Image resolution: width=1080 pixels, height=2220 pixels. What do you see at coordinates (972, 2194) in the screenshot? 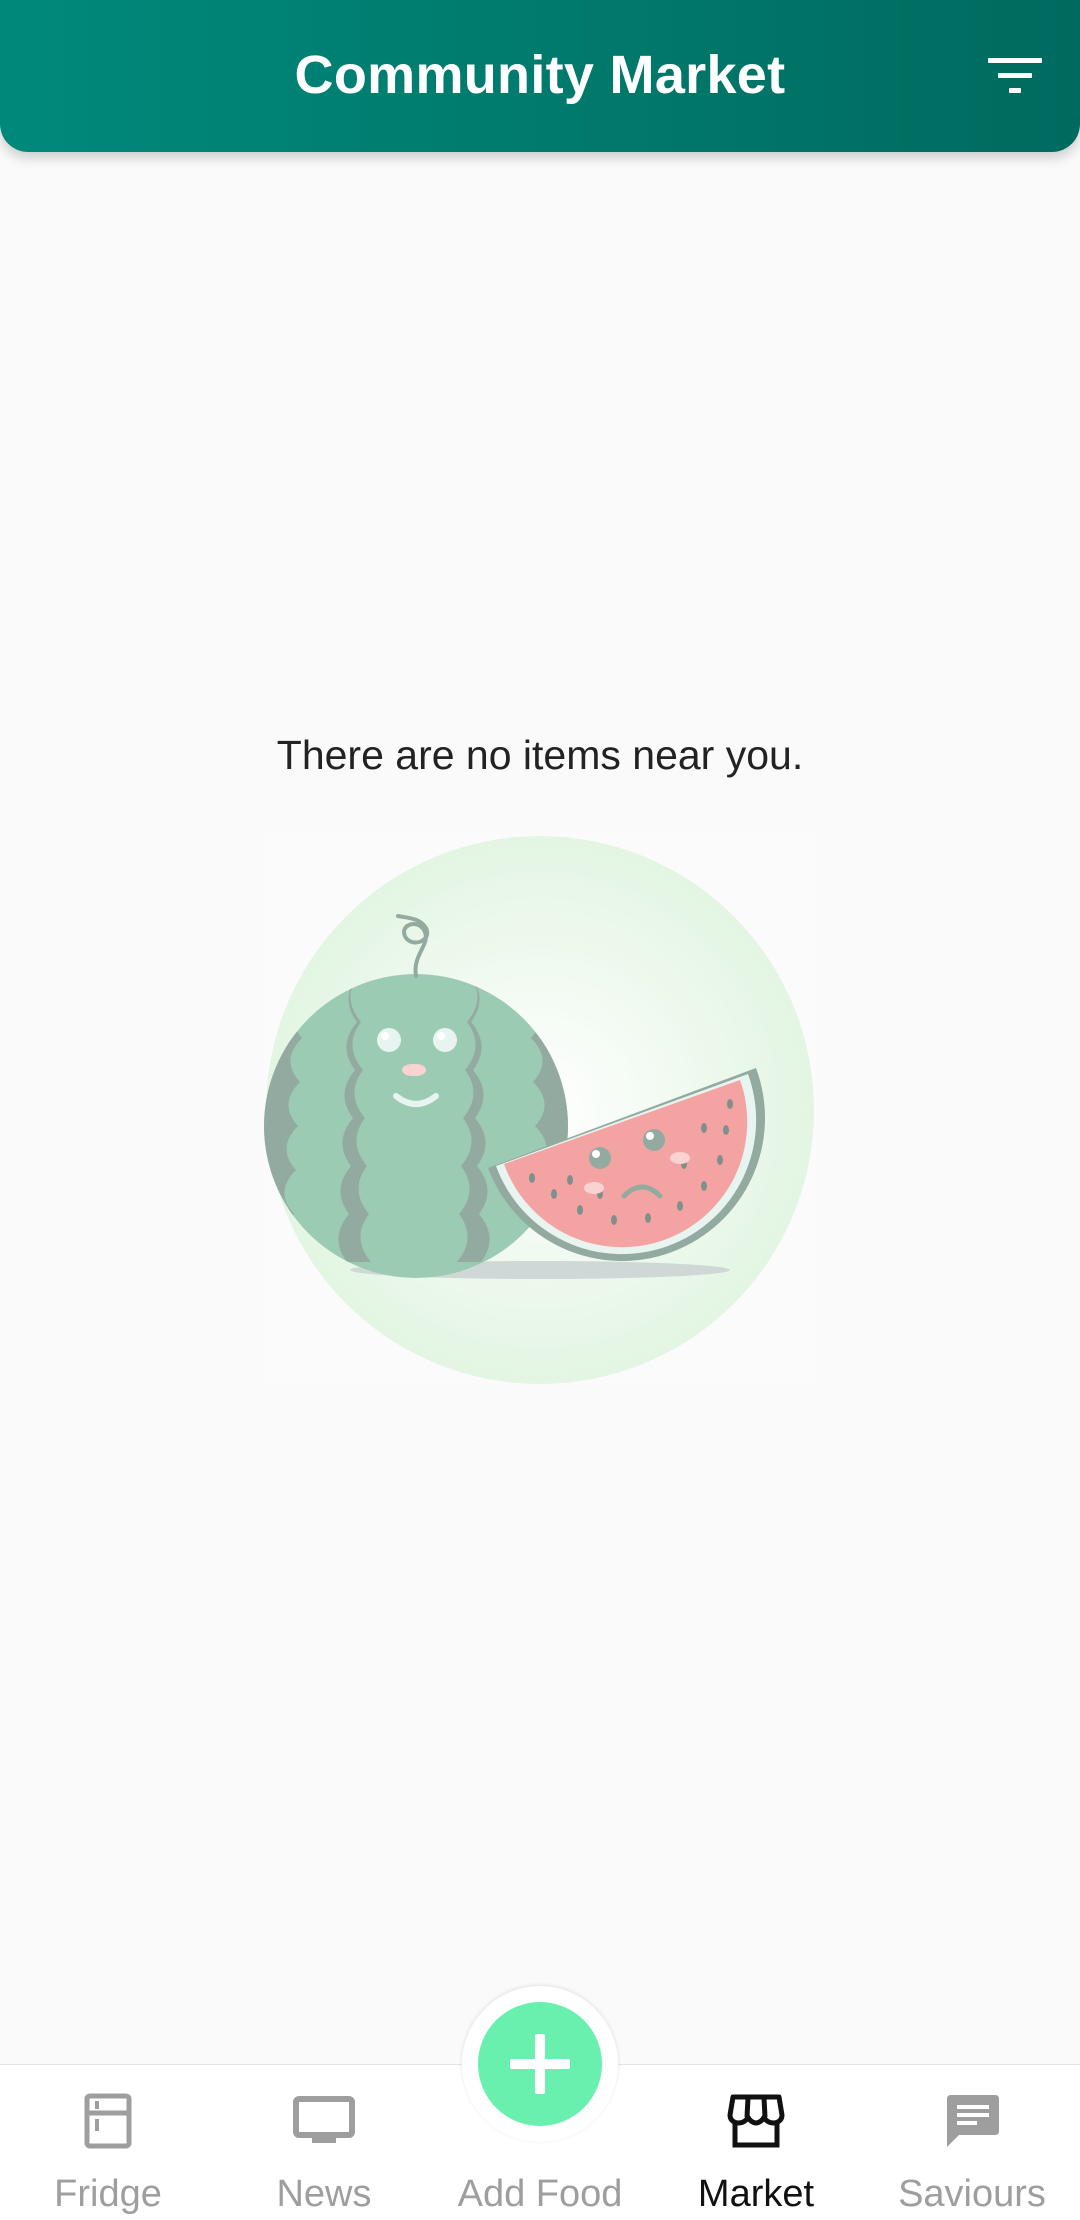
I see `nav-label-saviours: Saviours` at bounding box center [972, 2194].